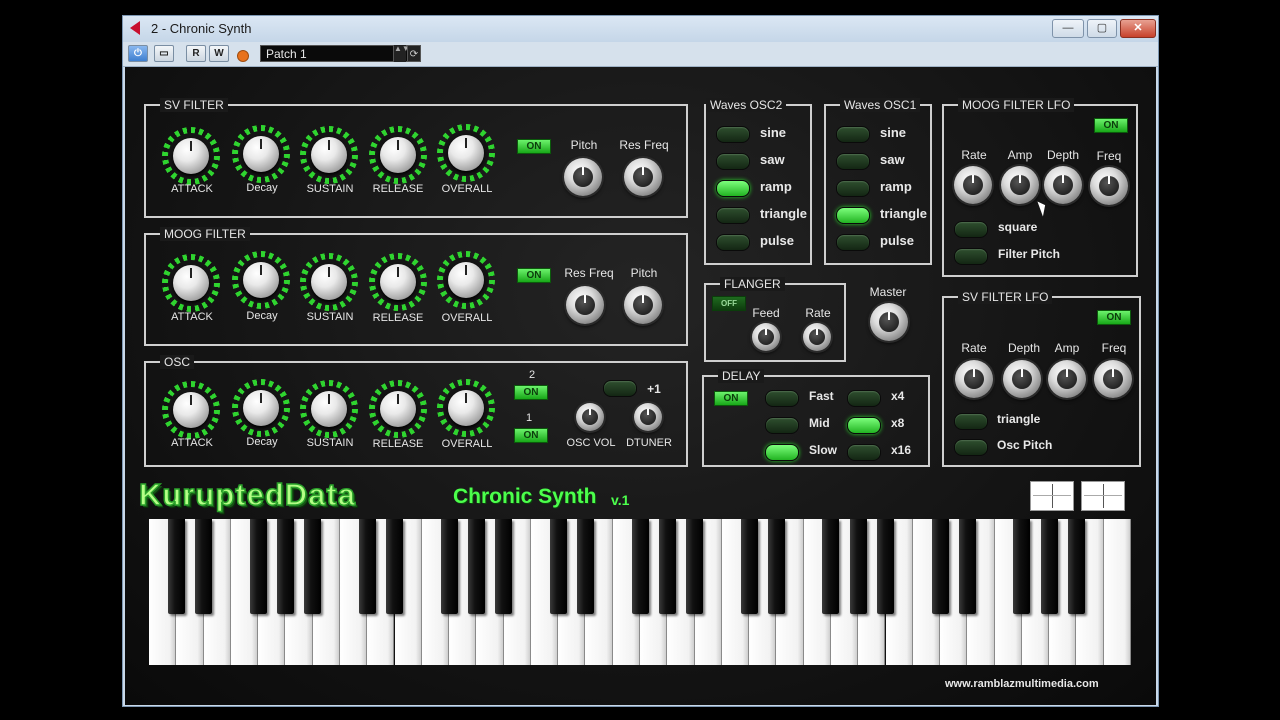  Describe the element at coordinates (1063, 185) in the screenshot. I see `moog-lfo-depth-knob` at that location.